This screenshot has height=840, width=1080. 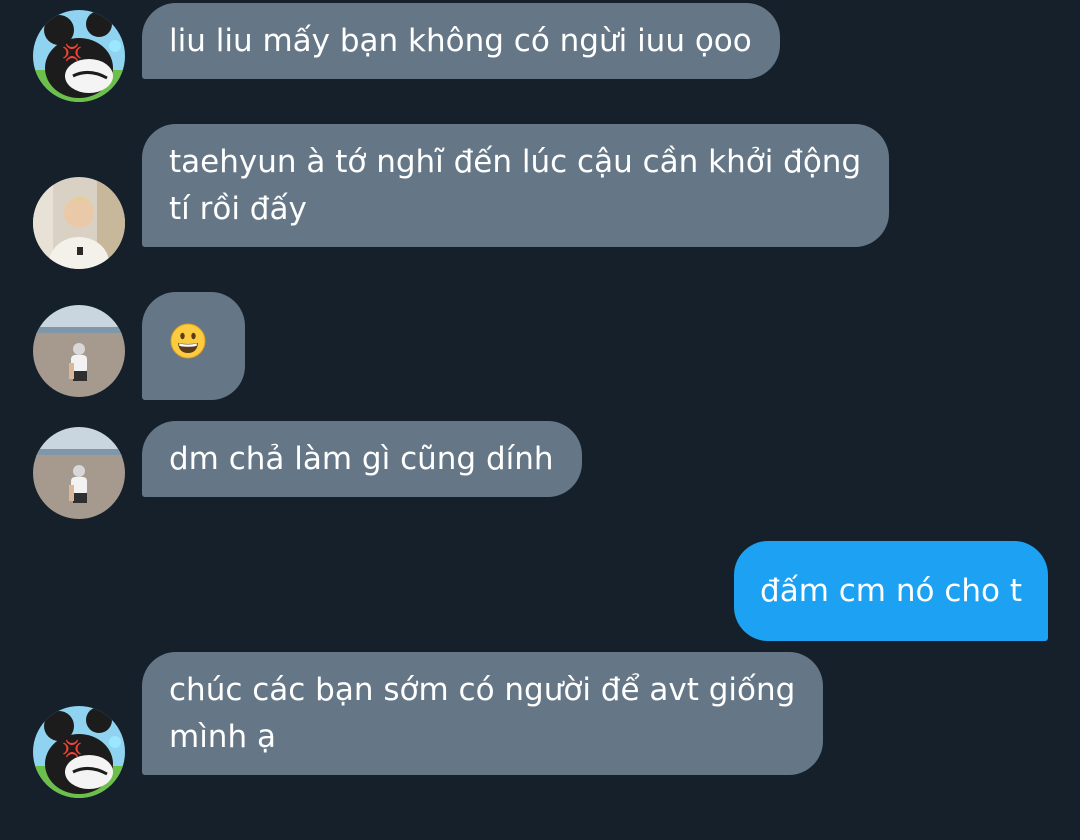 I want to click on message-bubble, so click(x=193, y=346).